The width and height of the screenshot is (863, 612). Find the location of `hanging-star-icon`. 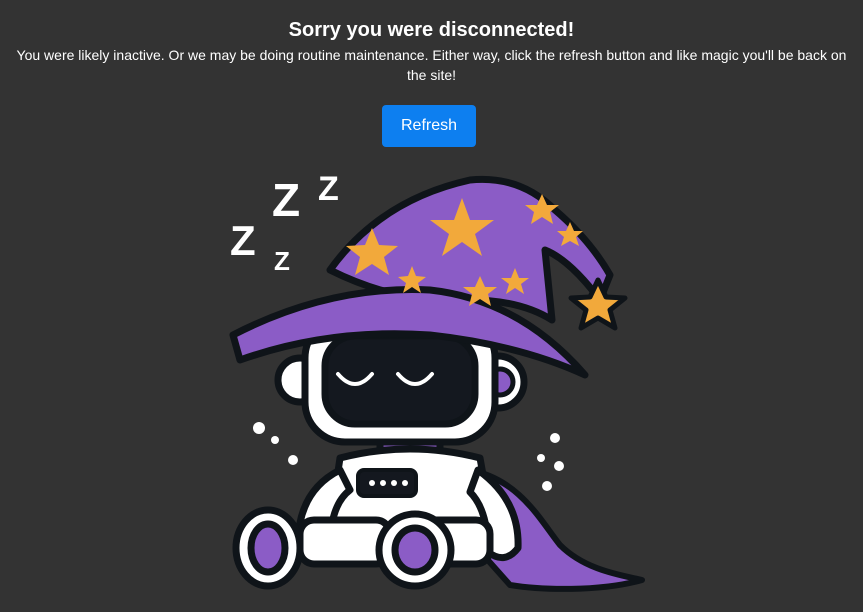

hanging-star-icon is located at coordinates (598, 304).